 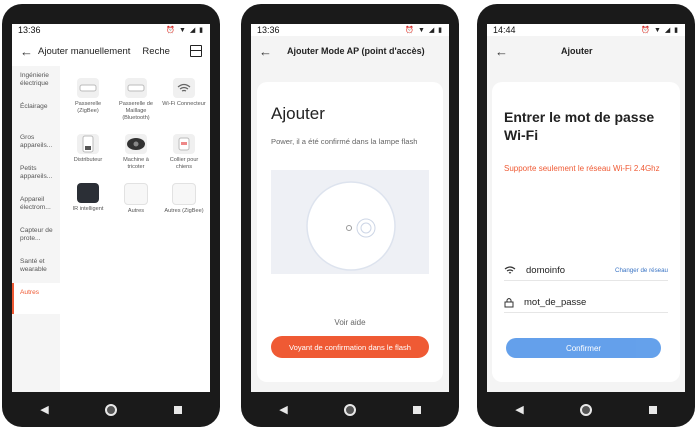 I want to click on card-heading: Ajouter, so click(x=298, y=113).